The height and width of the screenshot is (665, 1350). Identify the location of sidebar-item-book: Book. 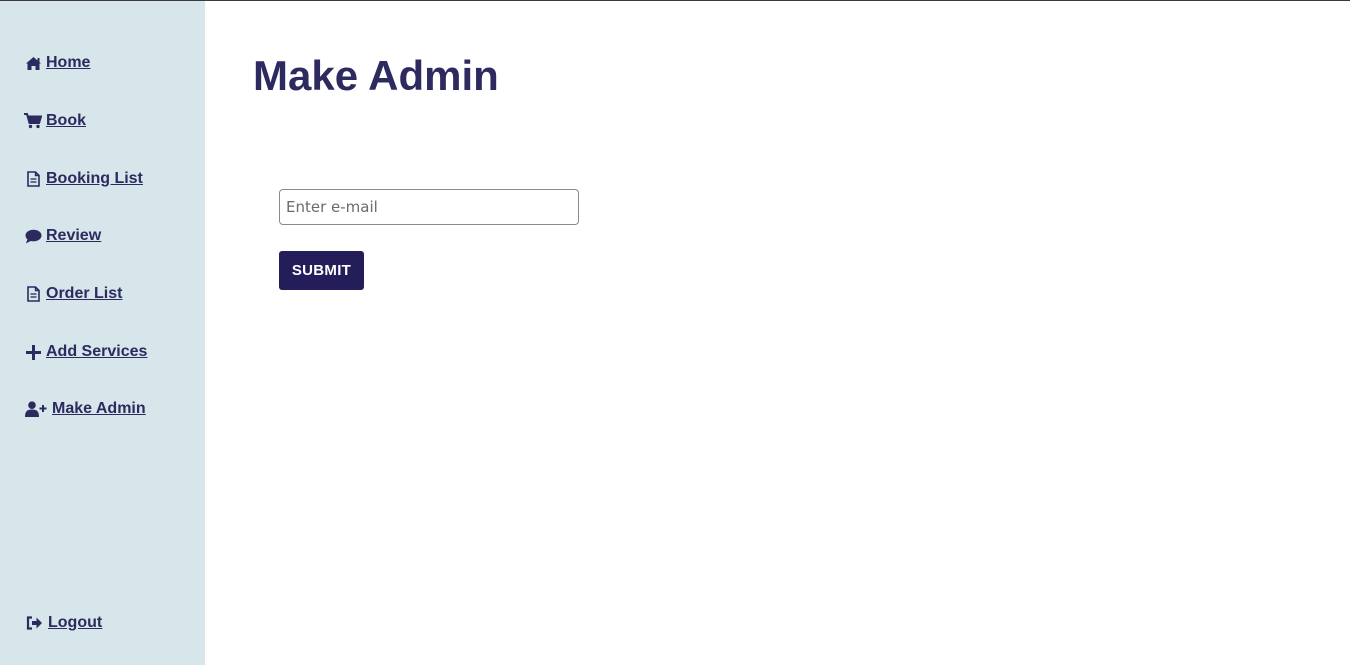
(55, 121).